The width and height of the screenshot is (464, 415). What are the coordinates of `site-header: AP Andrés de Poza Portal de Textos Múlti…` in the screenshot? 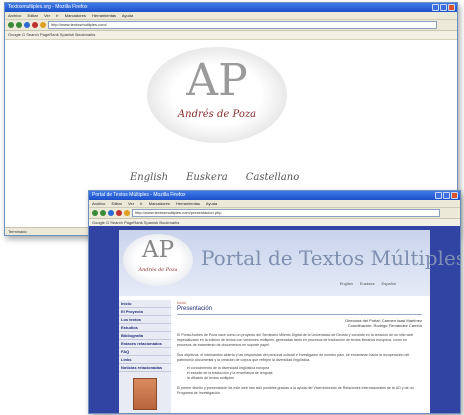 It's located at (289, 263).